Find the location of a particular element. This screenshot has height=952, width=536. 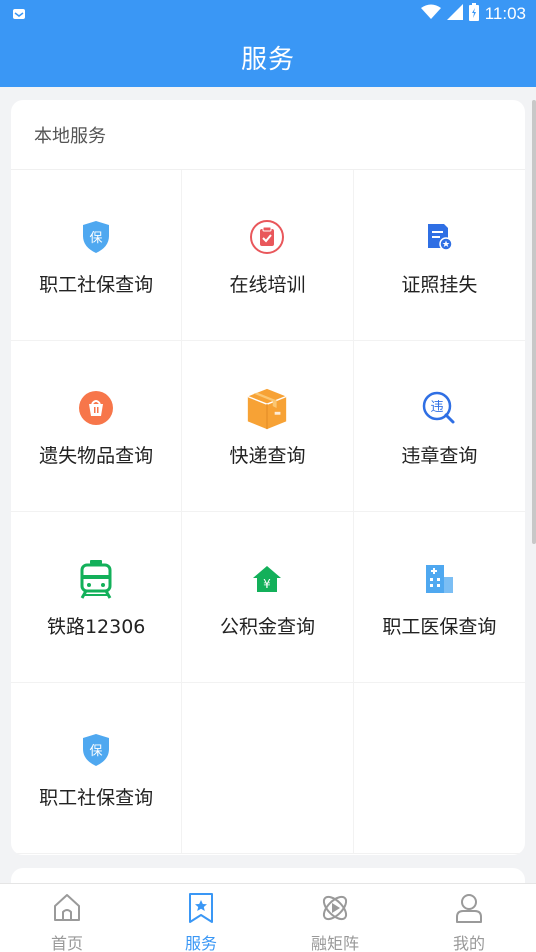

violation-search-icon: 违 is located at coordinates (439, 408).